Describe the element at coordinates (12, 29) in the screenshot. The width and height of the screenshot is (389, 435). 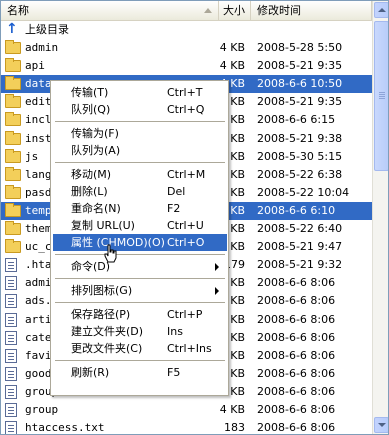
I see `up-arrow-icon: ↑` at that location.